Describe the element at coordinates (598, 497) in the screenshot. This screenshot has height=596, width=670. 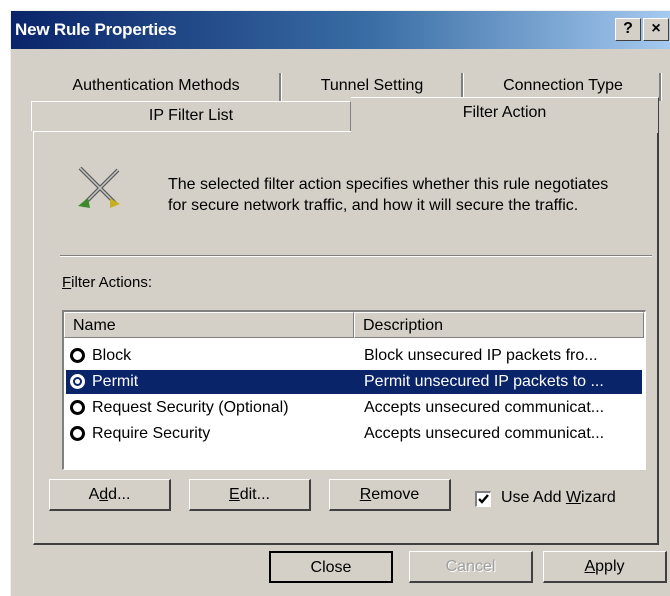
I see `use-wizard-label-post: izard` at that location.